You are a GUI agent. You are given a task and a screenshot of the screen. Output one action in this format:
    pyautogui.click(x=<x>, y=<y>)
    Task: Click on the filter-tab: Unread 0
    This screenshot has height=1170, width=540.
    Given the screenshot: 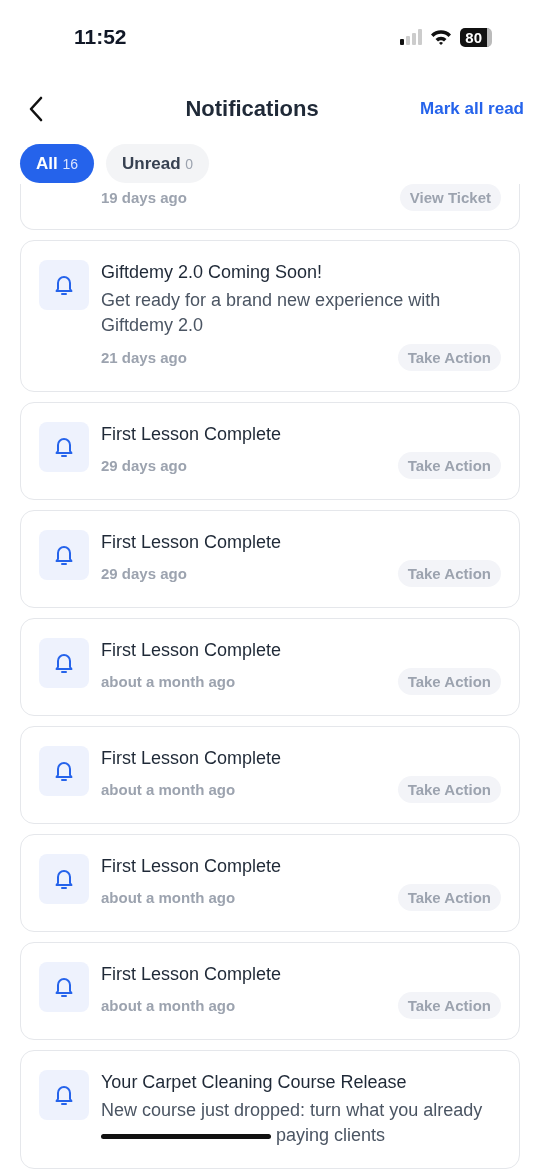 What is the action you would take?
    pyautogui.click(x=158, y=163)
    